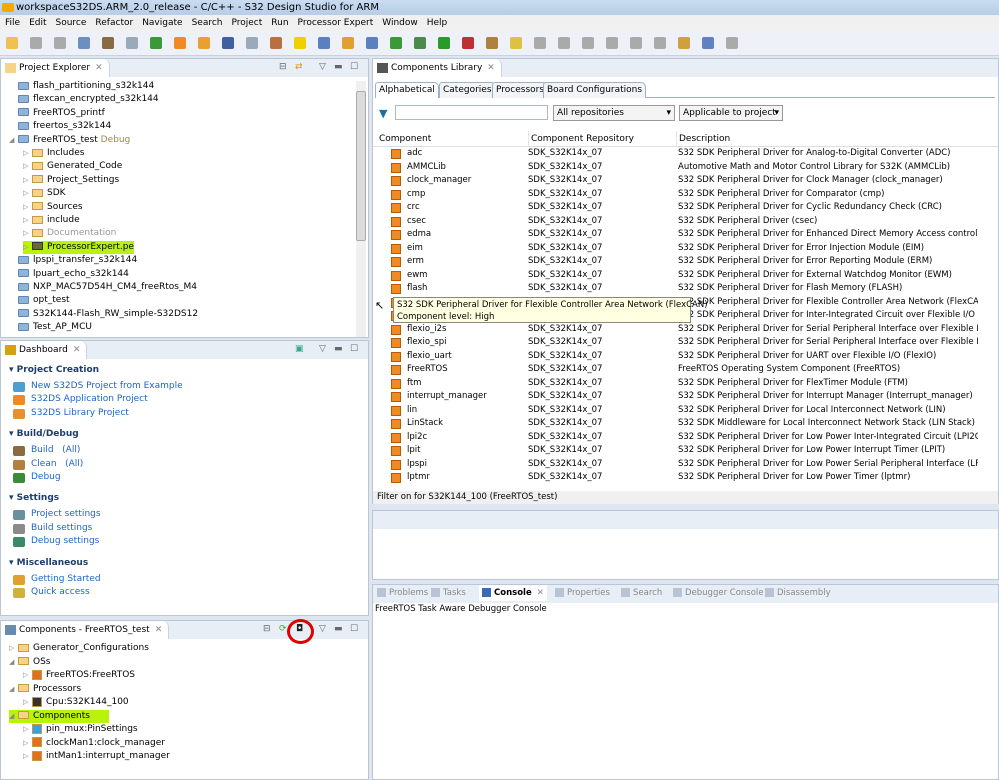 This screenshot has height=780, width=999. What do you see at coordinates (246, 23) in the screenshot?
I see `menu-project: Project` at bounding box center [246, 23].